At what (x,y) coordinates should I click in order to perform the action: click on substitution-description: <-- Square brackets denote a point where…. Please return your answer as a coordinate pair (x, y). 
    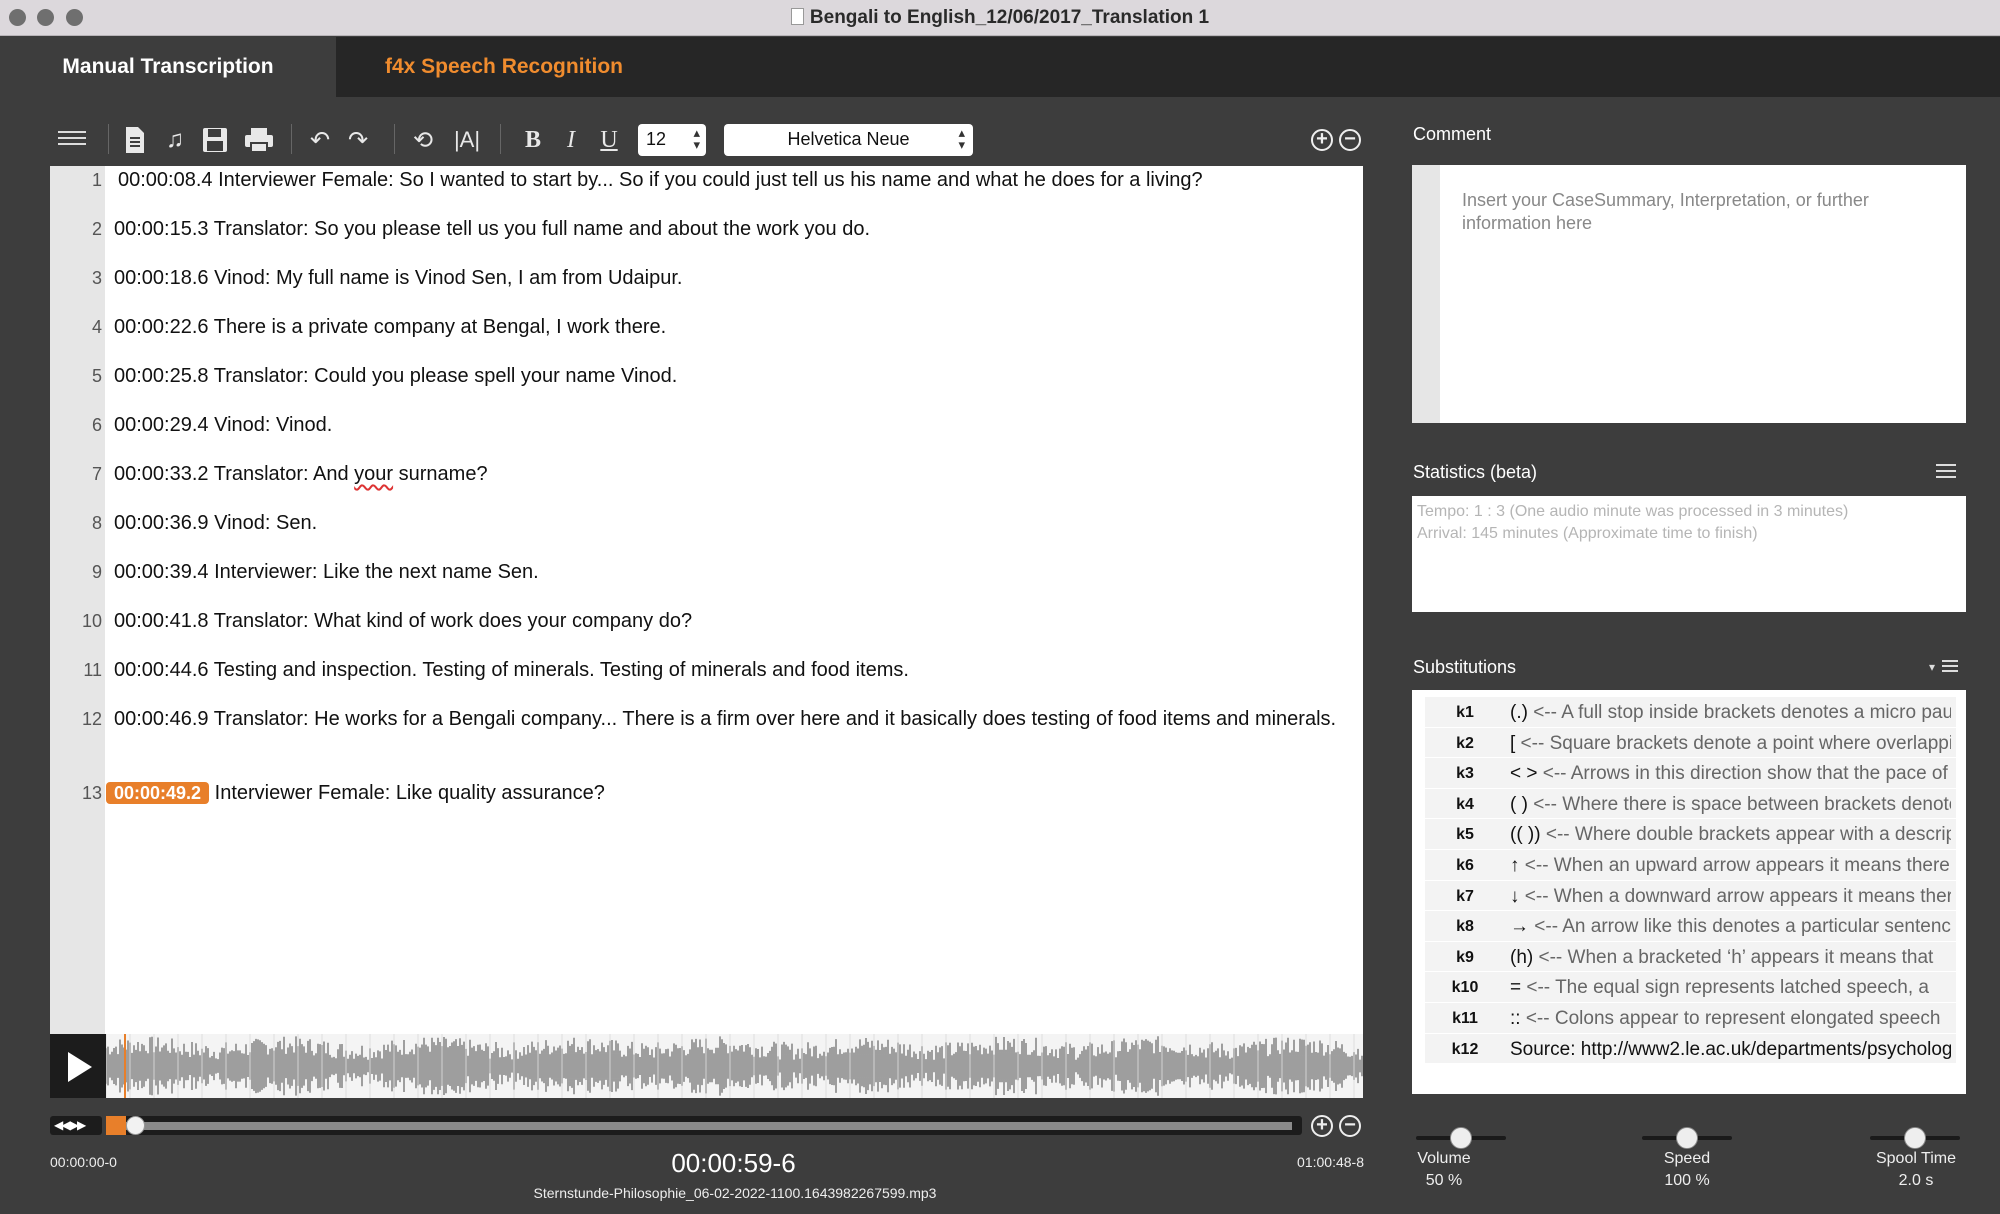
    Looking at the image, I should click on (1735, 743).